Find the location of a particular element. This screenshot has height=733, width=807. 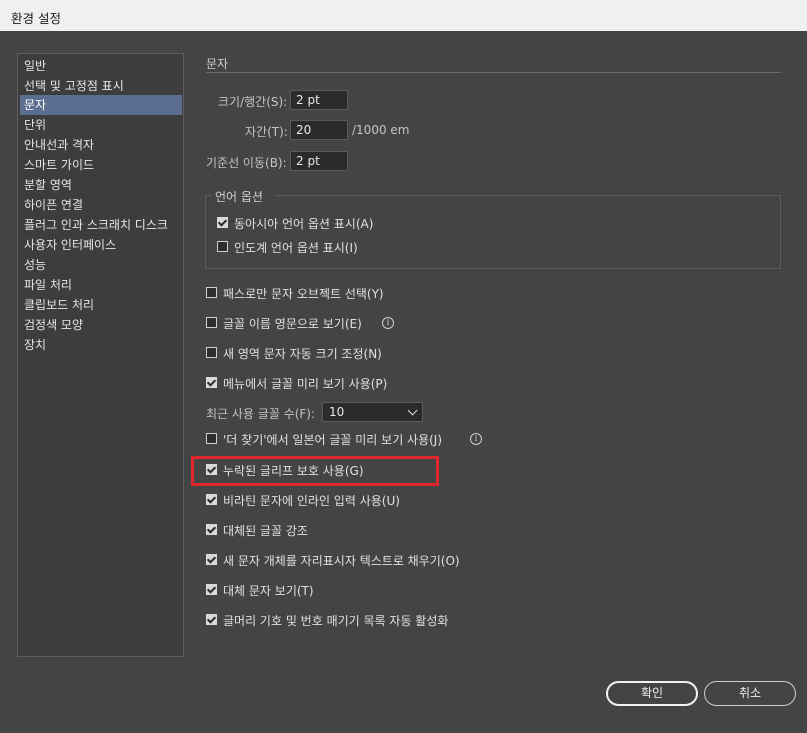

sidebar-item-devices: 장치 is located at coordinates (101, 345).